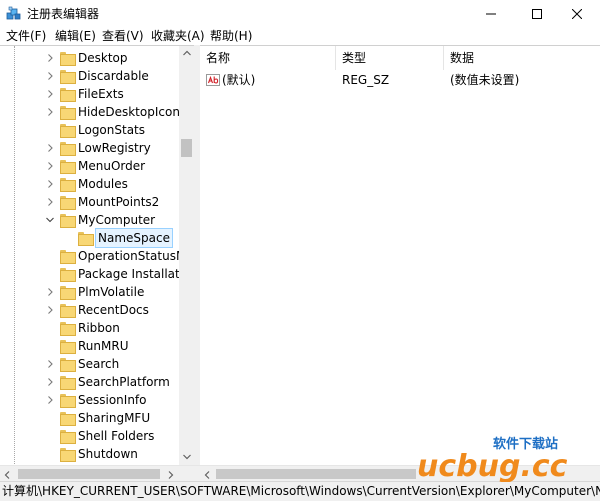 The image size is (600, 501). What do you see at coordinates (268, 58) in the screenshot?
I see `column-header-name: 名称` at bounding box center [268, 58].